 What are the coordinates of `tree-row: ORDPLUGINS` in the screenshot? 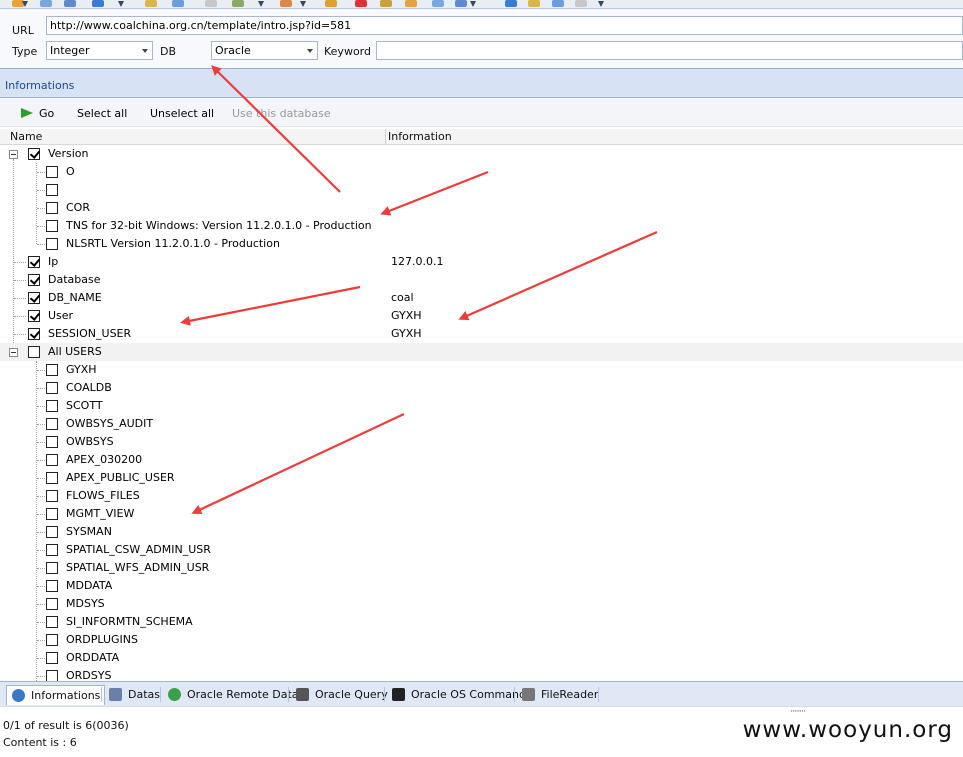 It's located at (481, 640).